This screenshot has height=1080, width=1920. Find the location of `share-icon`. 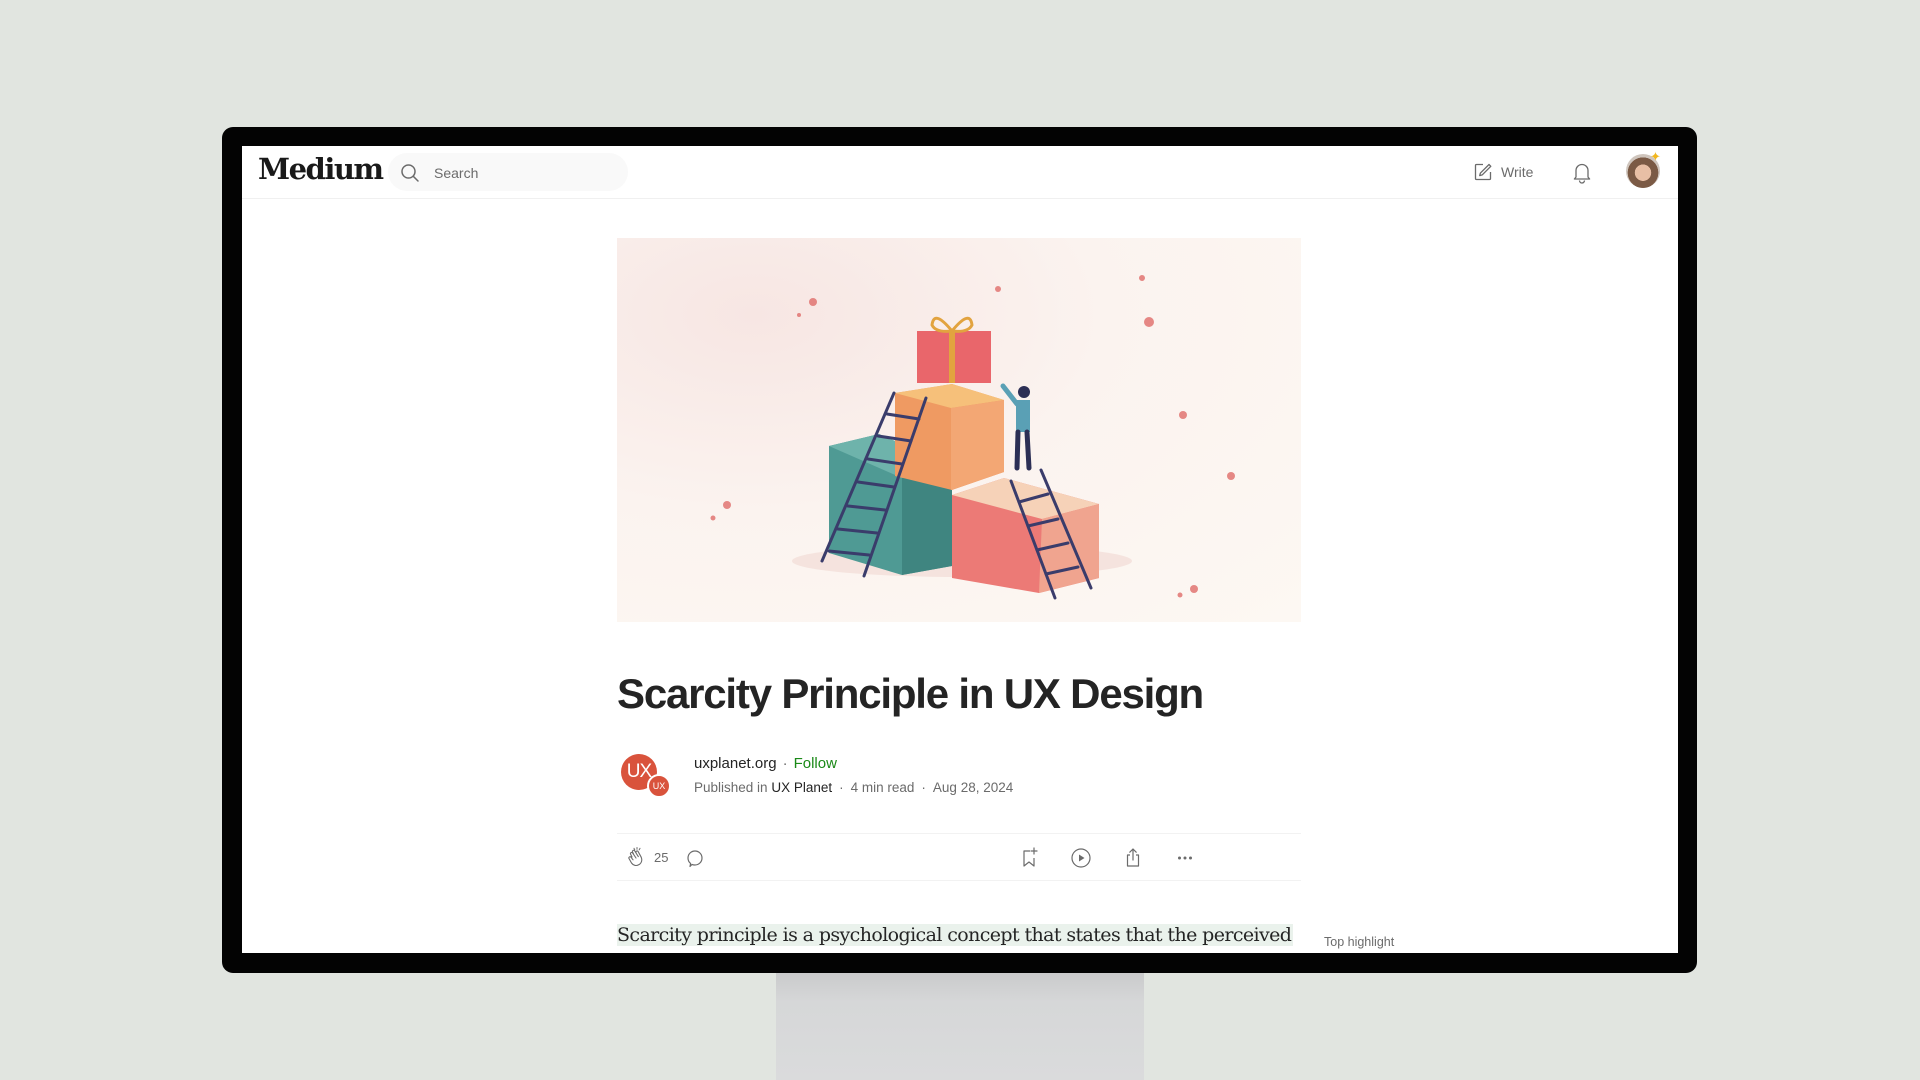

share-icon is located at coordinates (1133, 858).